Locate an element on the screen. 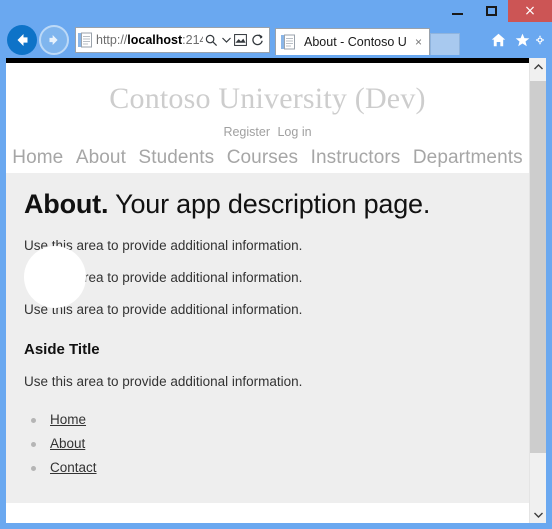 The height and width of the screenshot is (529, 552). tools-icon is located at coordinates (540, 40).